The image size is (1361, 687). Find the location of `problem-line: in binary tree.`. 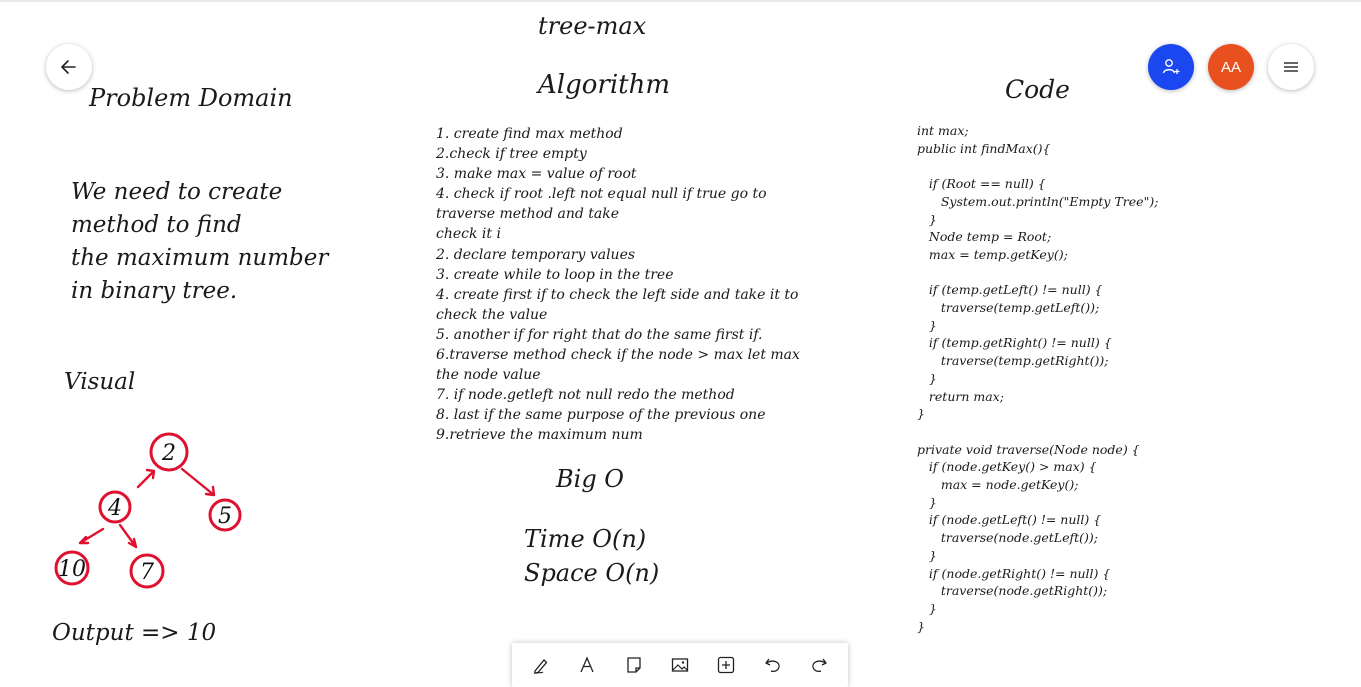

problem-line: in binary tree. is located at coordinates (154, 291).